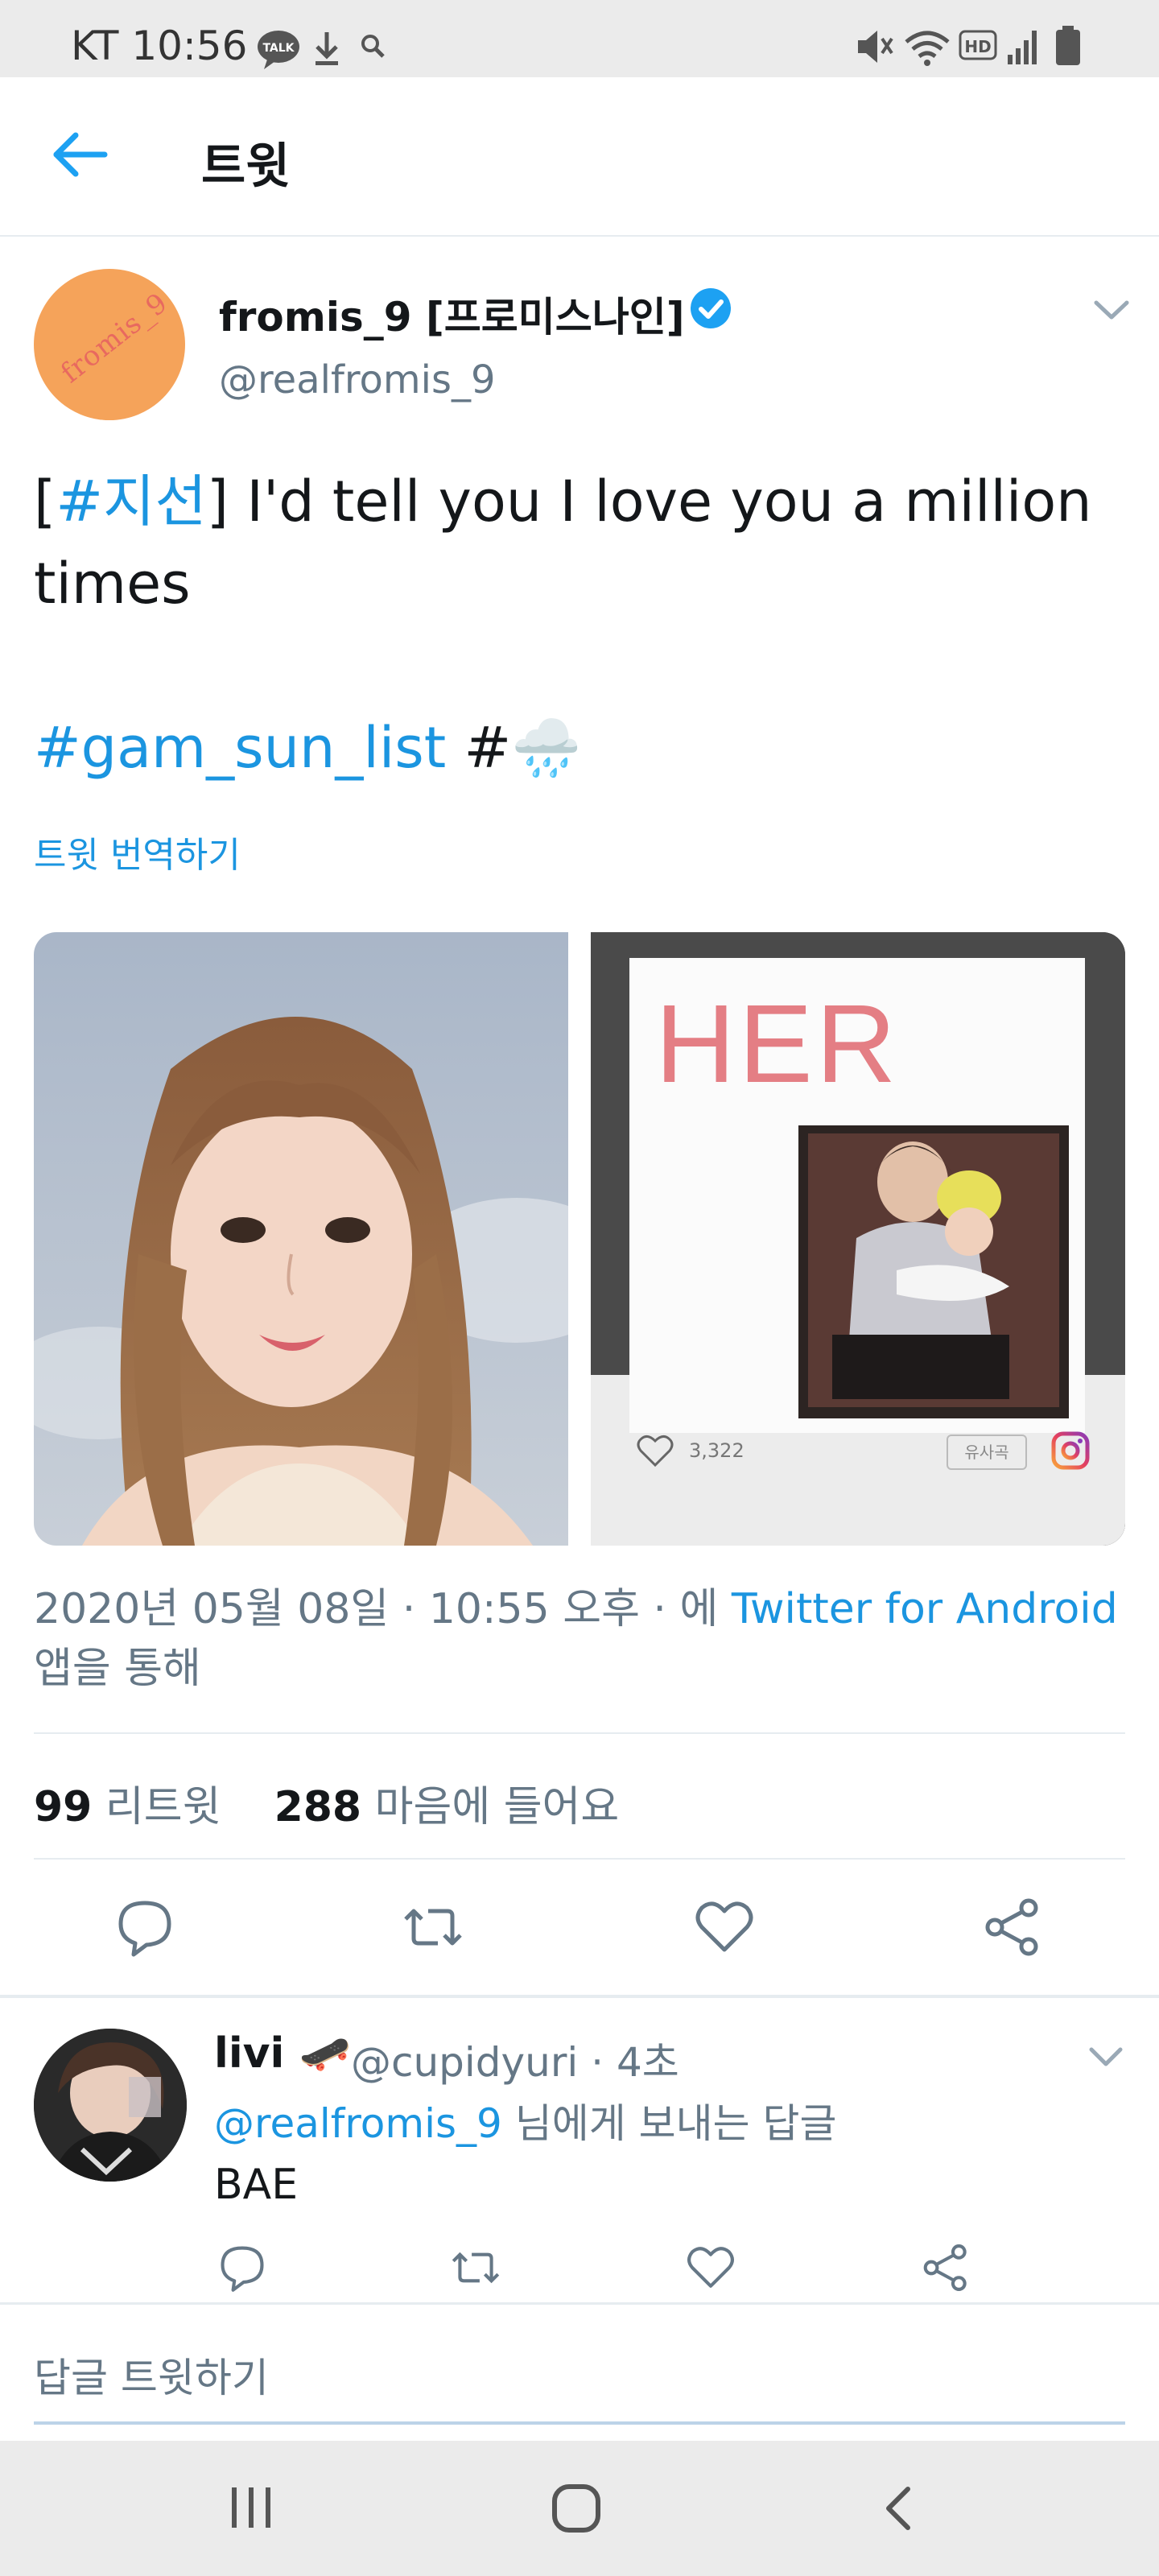 This screenshot has width=1159, height=2576. I want to click on replying-to: @realfromis_9 님에게 보내는 답글, so click(525, 2123).